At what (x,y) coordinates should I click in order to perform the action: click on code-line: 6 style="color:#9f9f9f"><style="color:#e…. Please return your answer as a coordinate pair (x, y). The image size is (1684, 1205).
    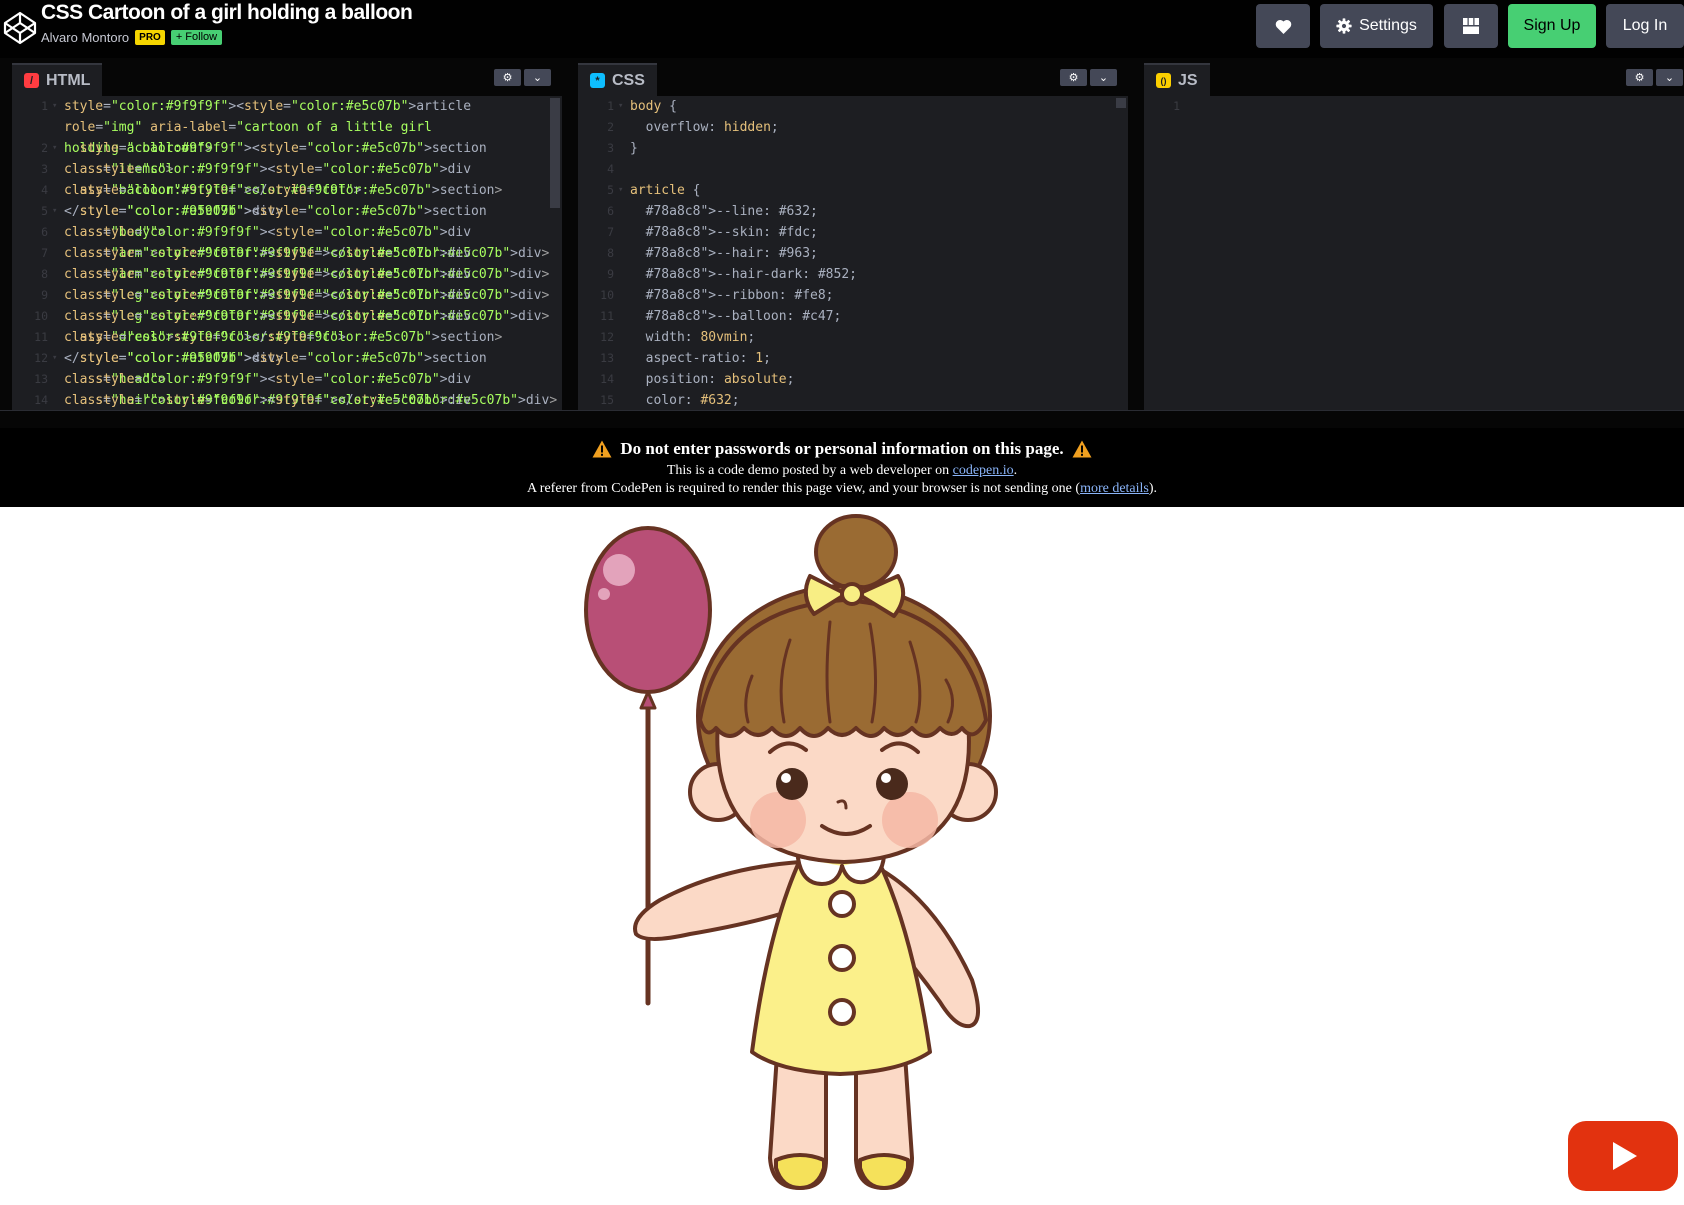
    Looking at the image, I should click on (287, 241).